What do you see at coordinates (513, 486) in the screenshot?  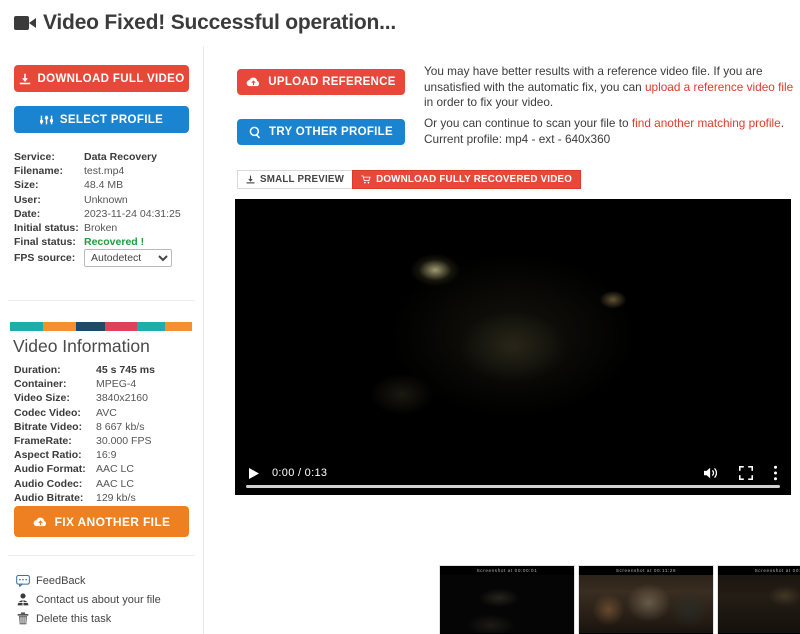 I see `video-progress-bar` at bounding box center [513, 486].